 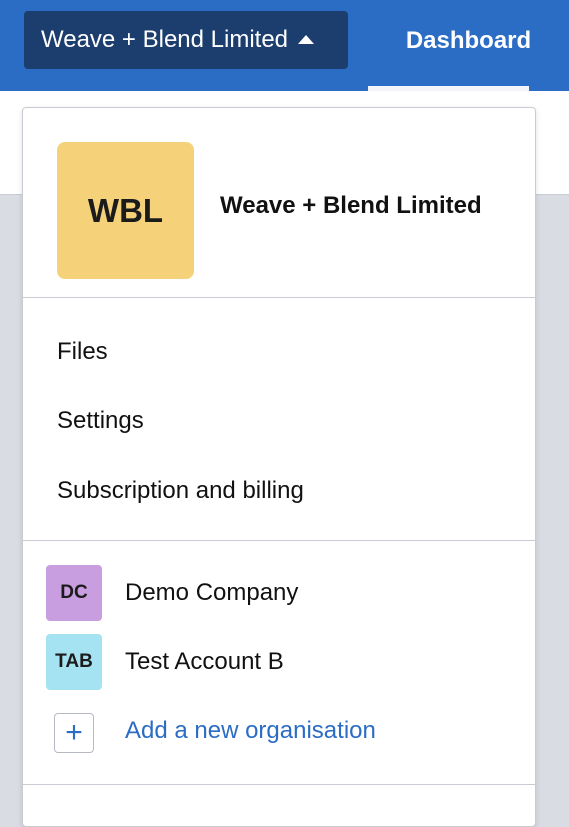 I want to click on menu-item-subscription-and-billing: Subscription and billing, so click(x=180, y=491).